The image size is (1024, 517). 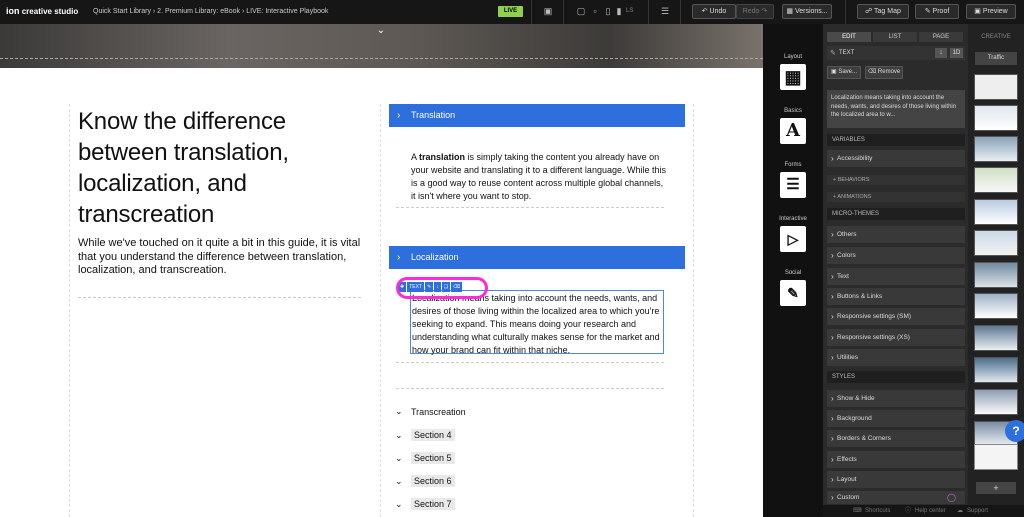 I want to click on tag-map-button: ☍ Tag Map, so click(x=883, y=11).